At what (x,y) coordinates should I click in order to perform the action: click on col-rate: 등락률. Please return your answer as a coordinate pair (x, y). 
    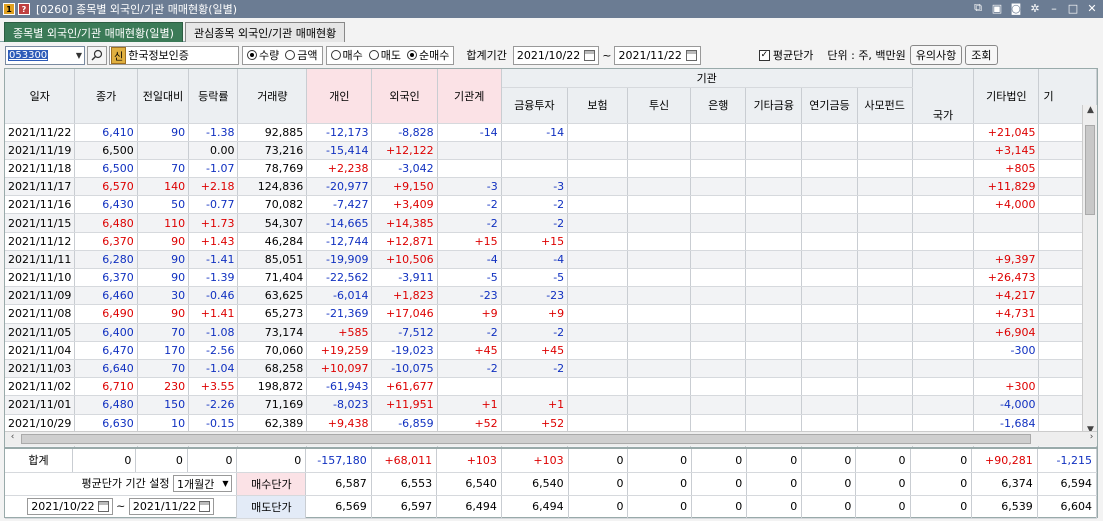
    Looking at the image, I should click on (213, 96).